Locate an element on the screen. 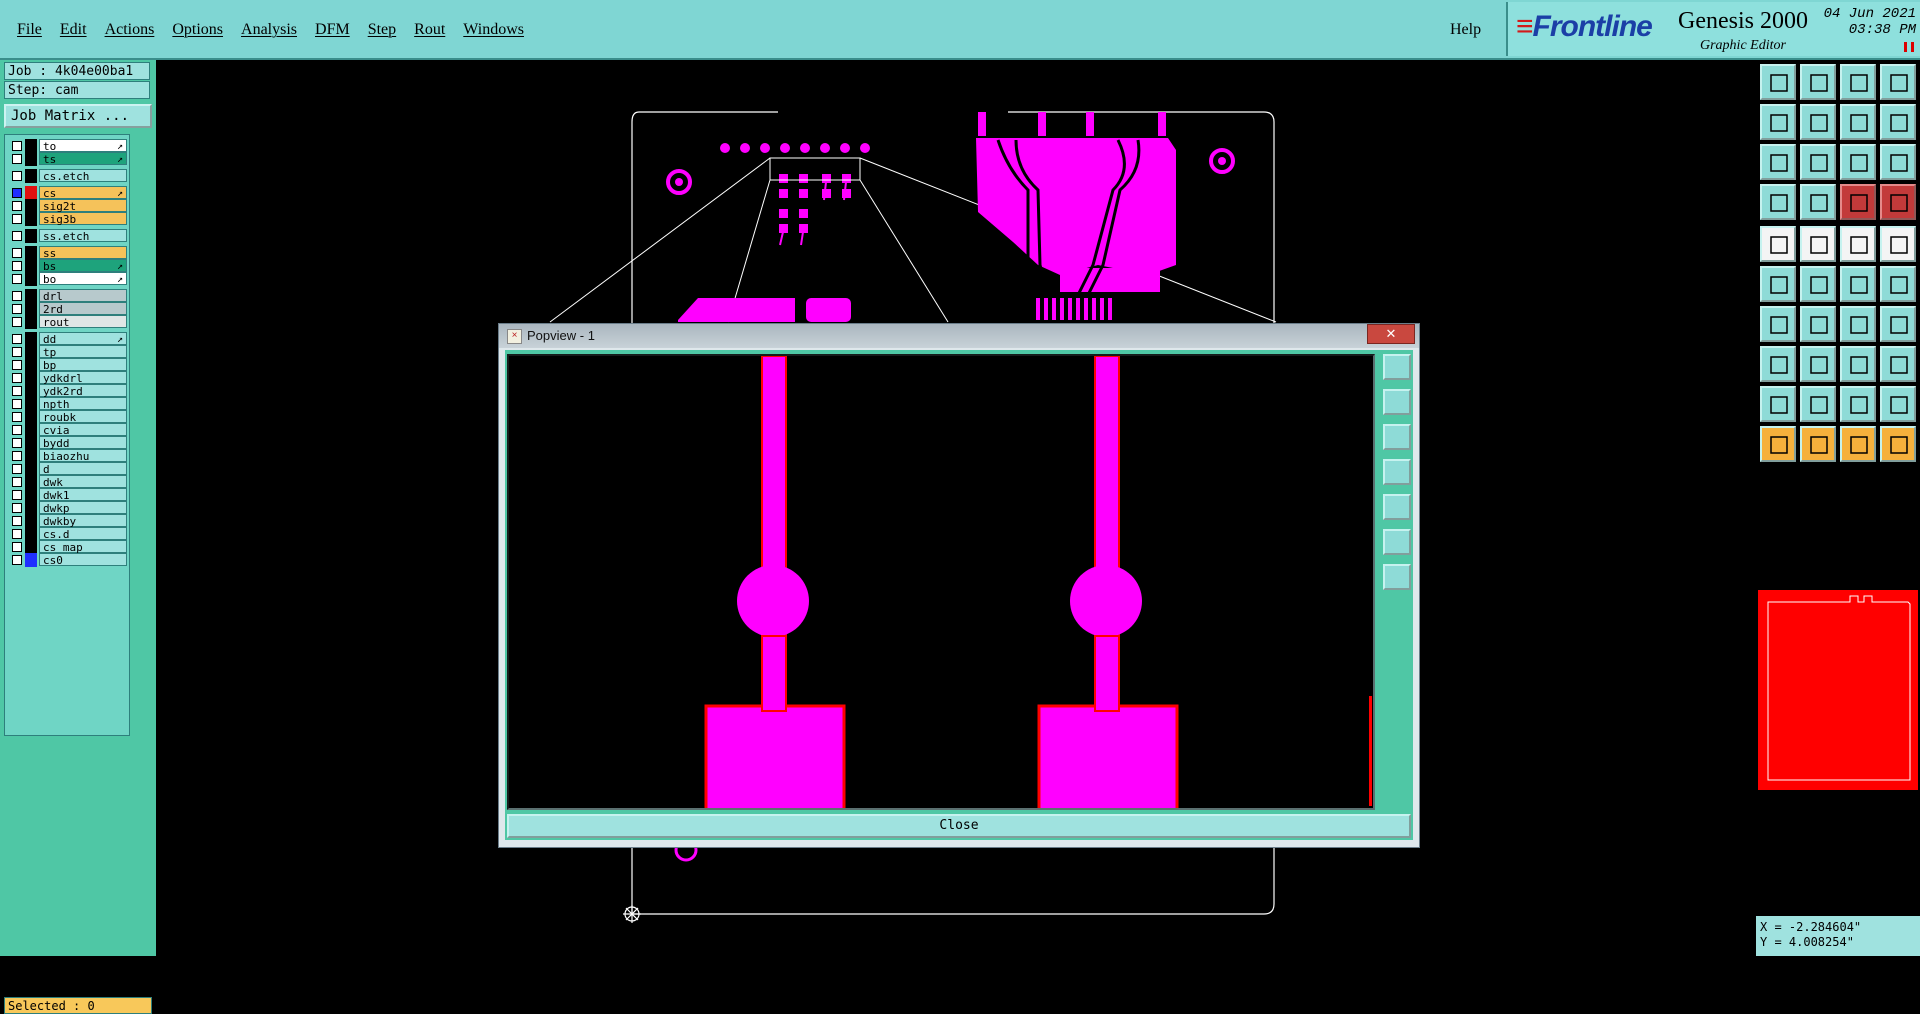 The image size is (1920, 1014). minus-icon is located at coordinates (1818, 364).